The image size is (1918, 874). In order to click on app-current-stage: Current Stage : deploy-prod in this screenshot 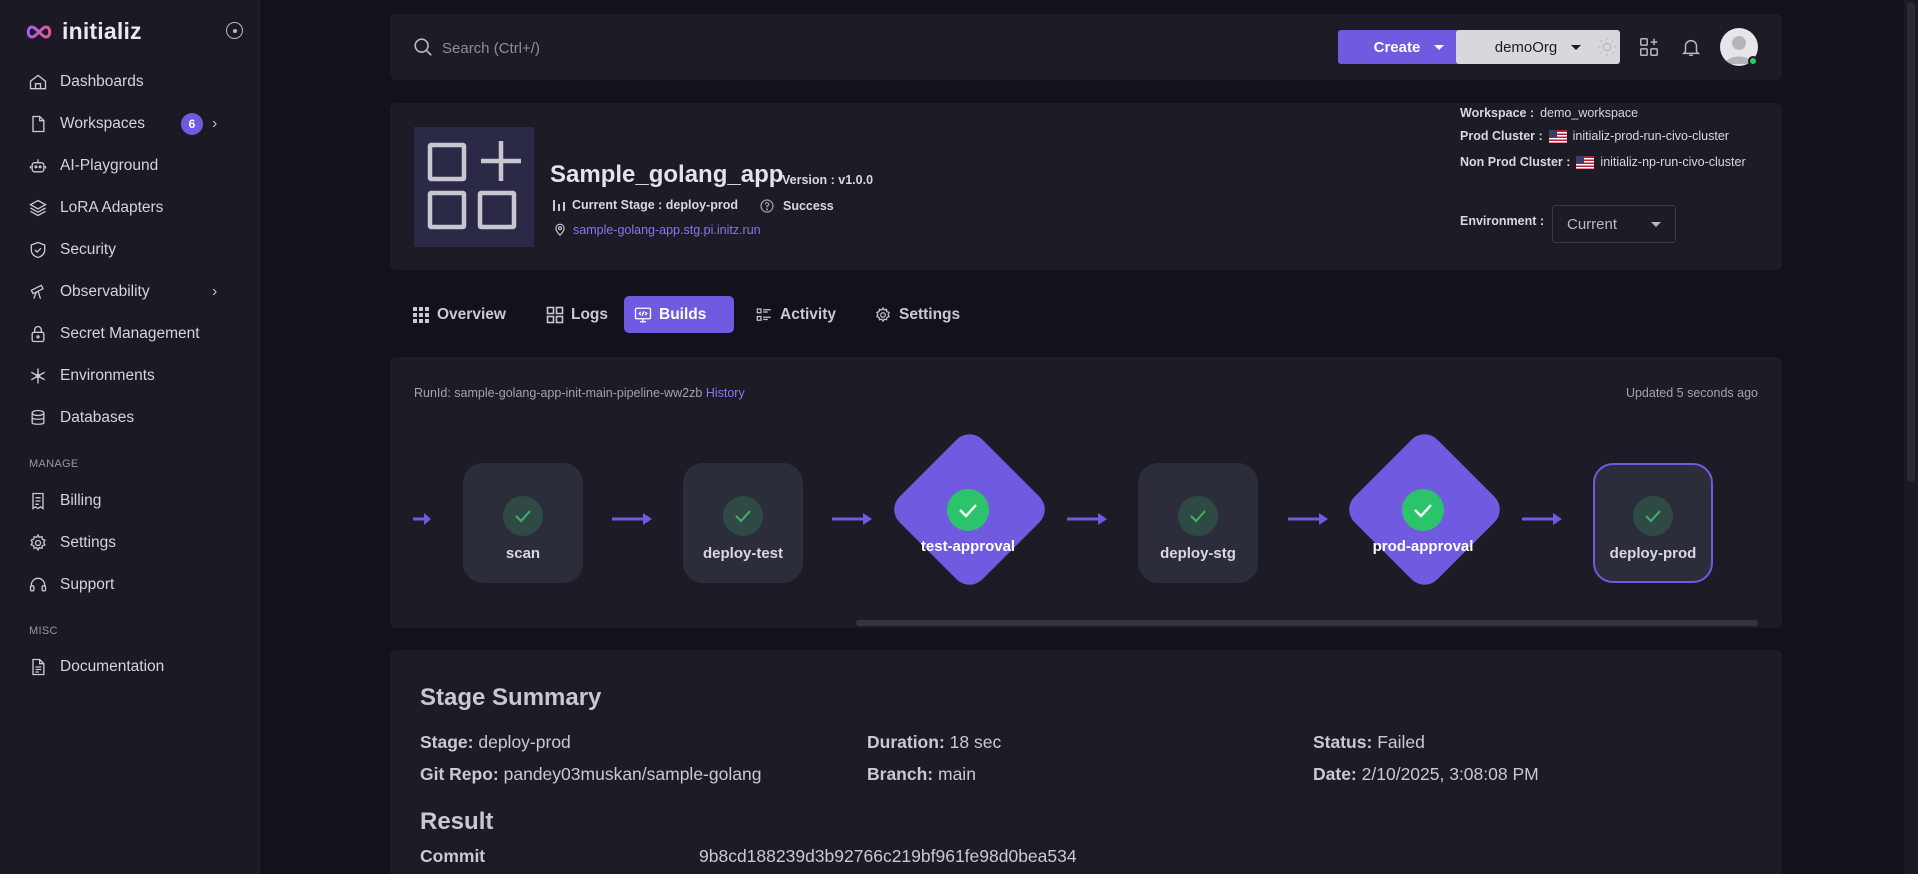, I will do `click(645, 205)`.